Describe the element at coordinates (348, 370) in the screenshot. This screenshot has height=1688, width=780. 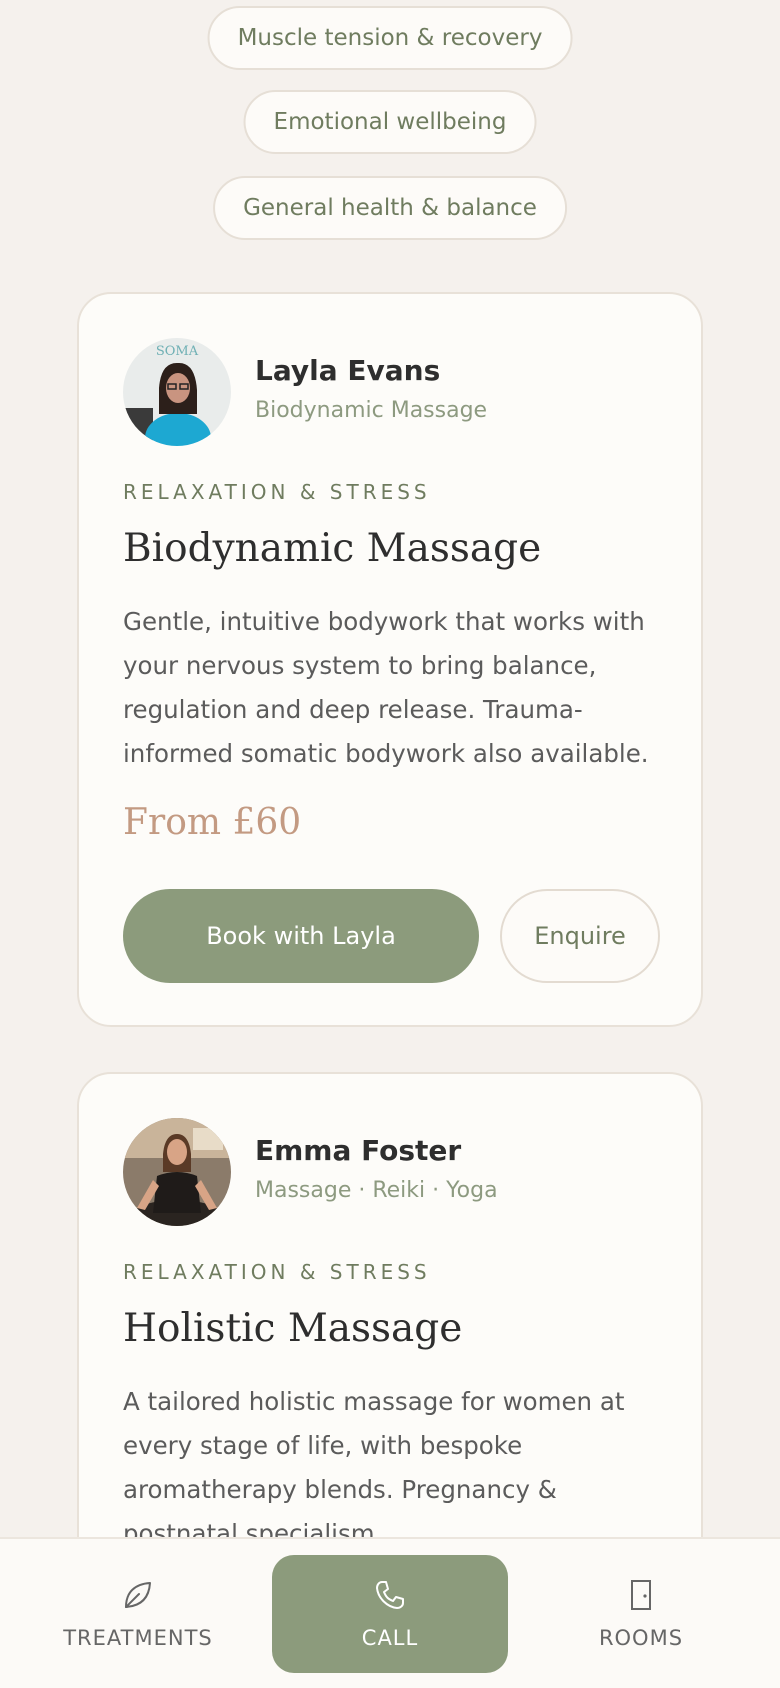
I see `practitioner-name: Layla Evans` at that location.